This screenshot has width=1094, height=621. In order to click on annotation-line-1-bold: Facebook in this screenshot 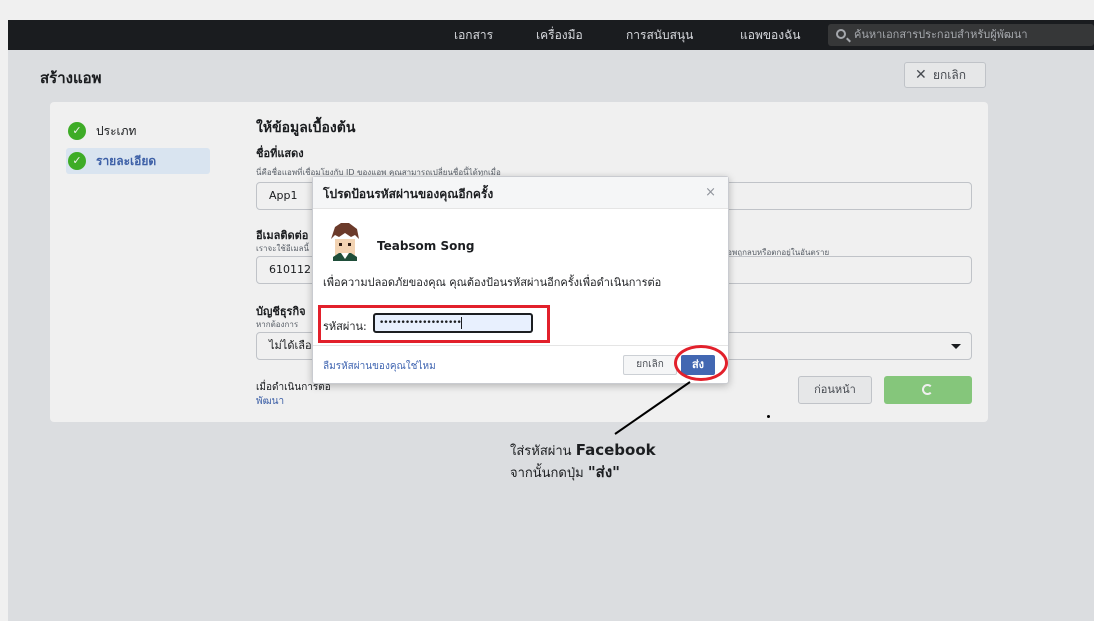, I will do `click(615, 450)`.